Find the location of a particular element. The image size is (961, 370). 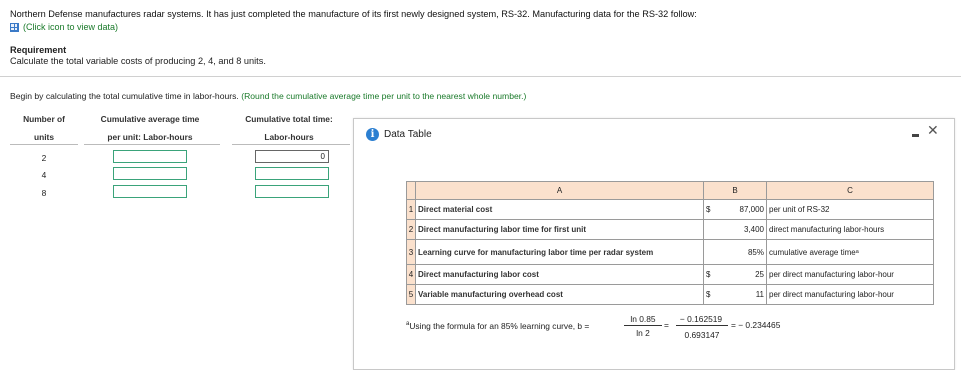

formula-result: = − 0.234465 is located at coordinates (756, 325).